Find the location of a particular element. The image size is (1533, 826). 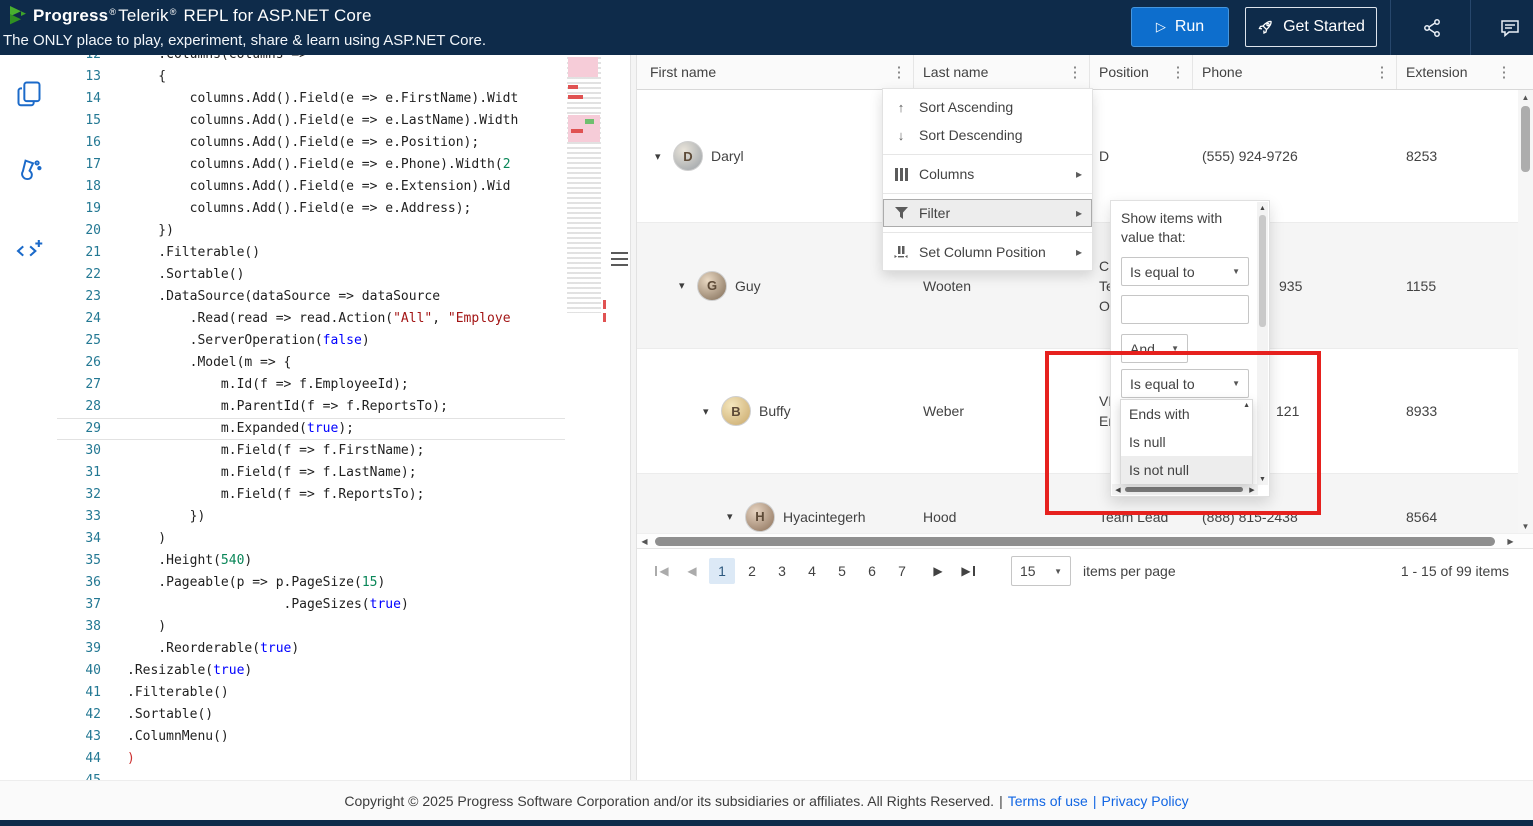

menu-item-sort-ascending: ↑ Sort Ascending is located at coordinates (987, 107).